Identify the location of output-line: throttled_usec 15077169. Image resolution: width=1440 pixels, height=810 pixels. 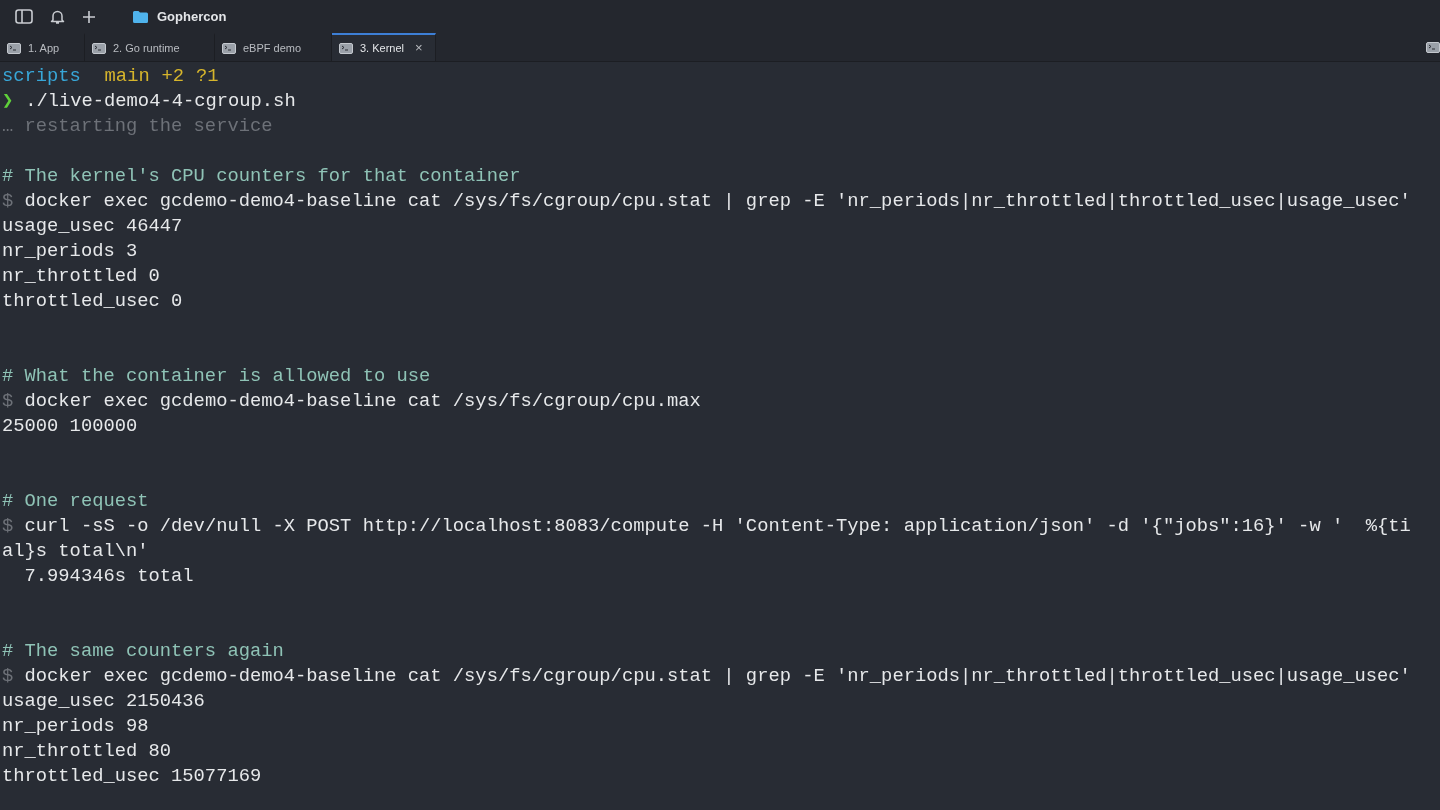
(132, 776).